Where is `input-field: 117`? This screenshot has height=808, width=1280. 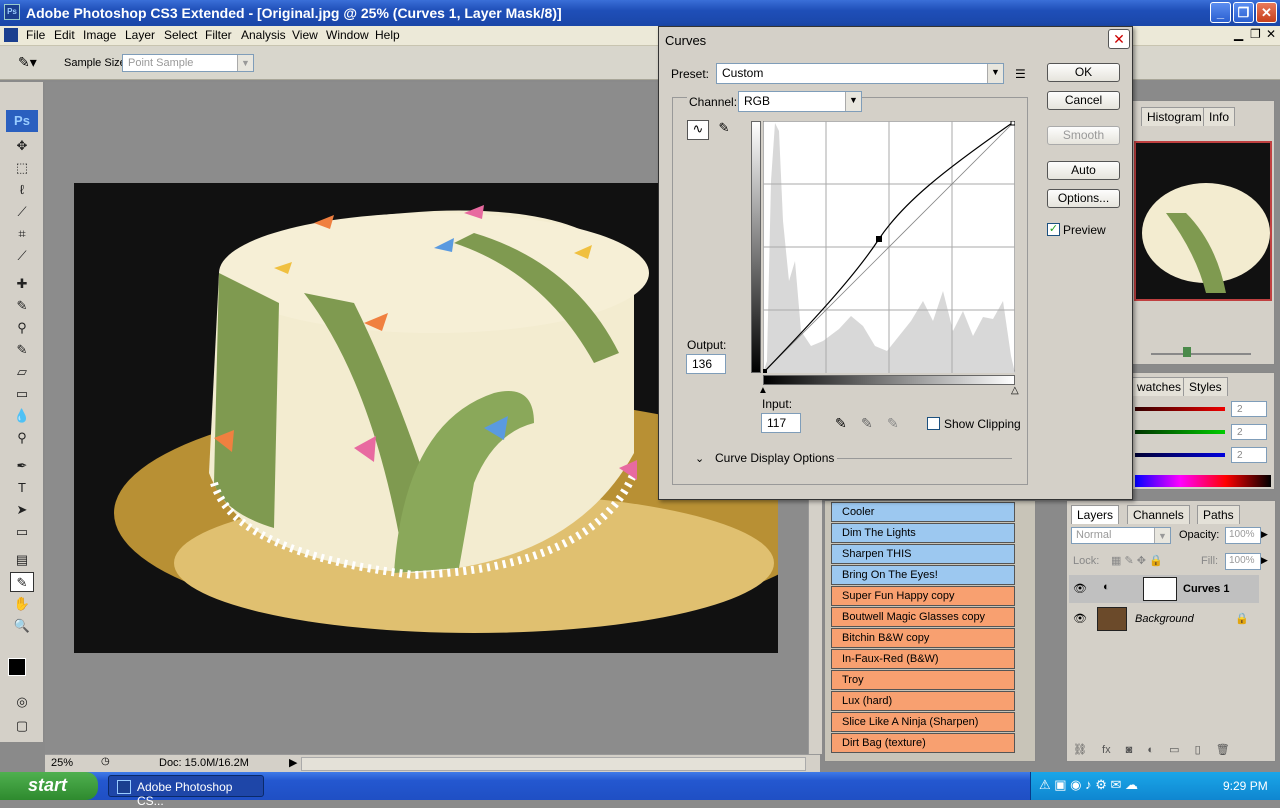 input-field: 117 is located at coordinates (781, 423).